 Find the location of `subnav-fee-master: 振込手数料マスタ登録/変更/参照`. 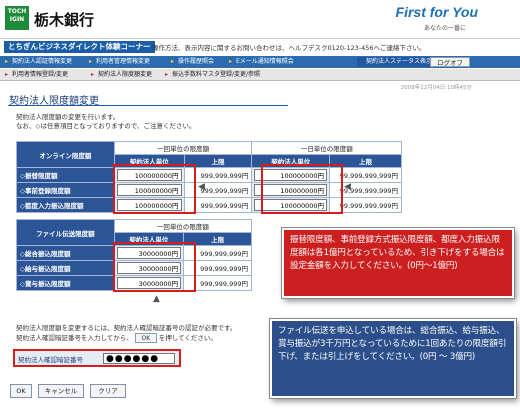

subnav-fee-master: 振込手数料マスタ登録/変更/参照 is located at coordinates (212, 75).